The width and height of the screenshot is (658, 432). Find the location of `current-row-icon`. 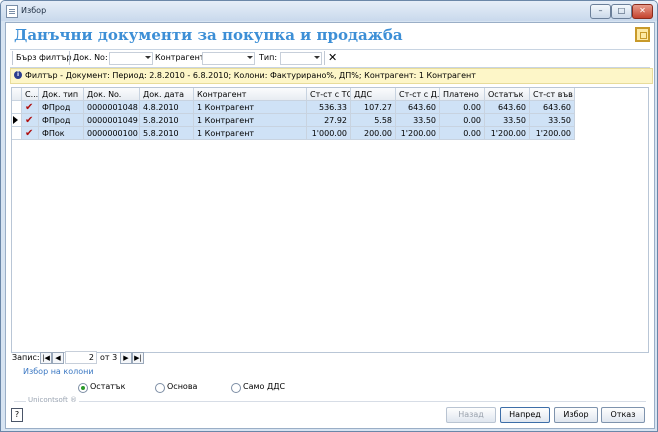

current-row-icon is located at coordinates (15, 120).